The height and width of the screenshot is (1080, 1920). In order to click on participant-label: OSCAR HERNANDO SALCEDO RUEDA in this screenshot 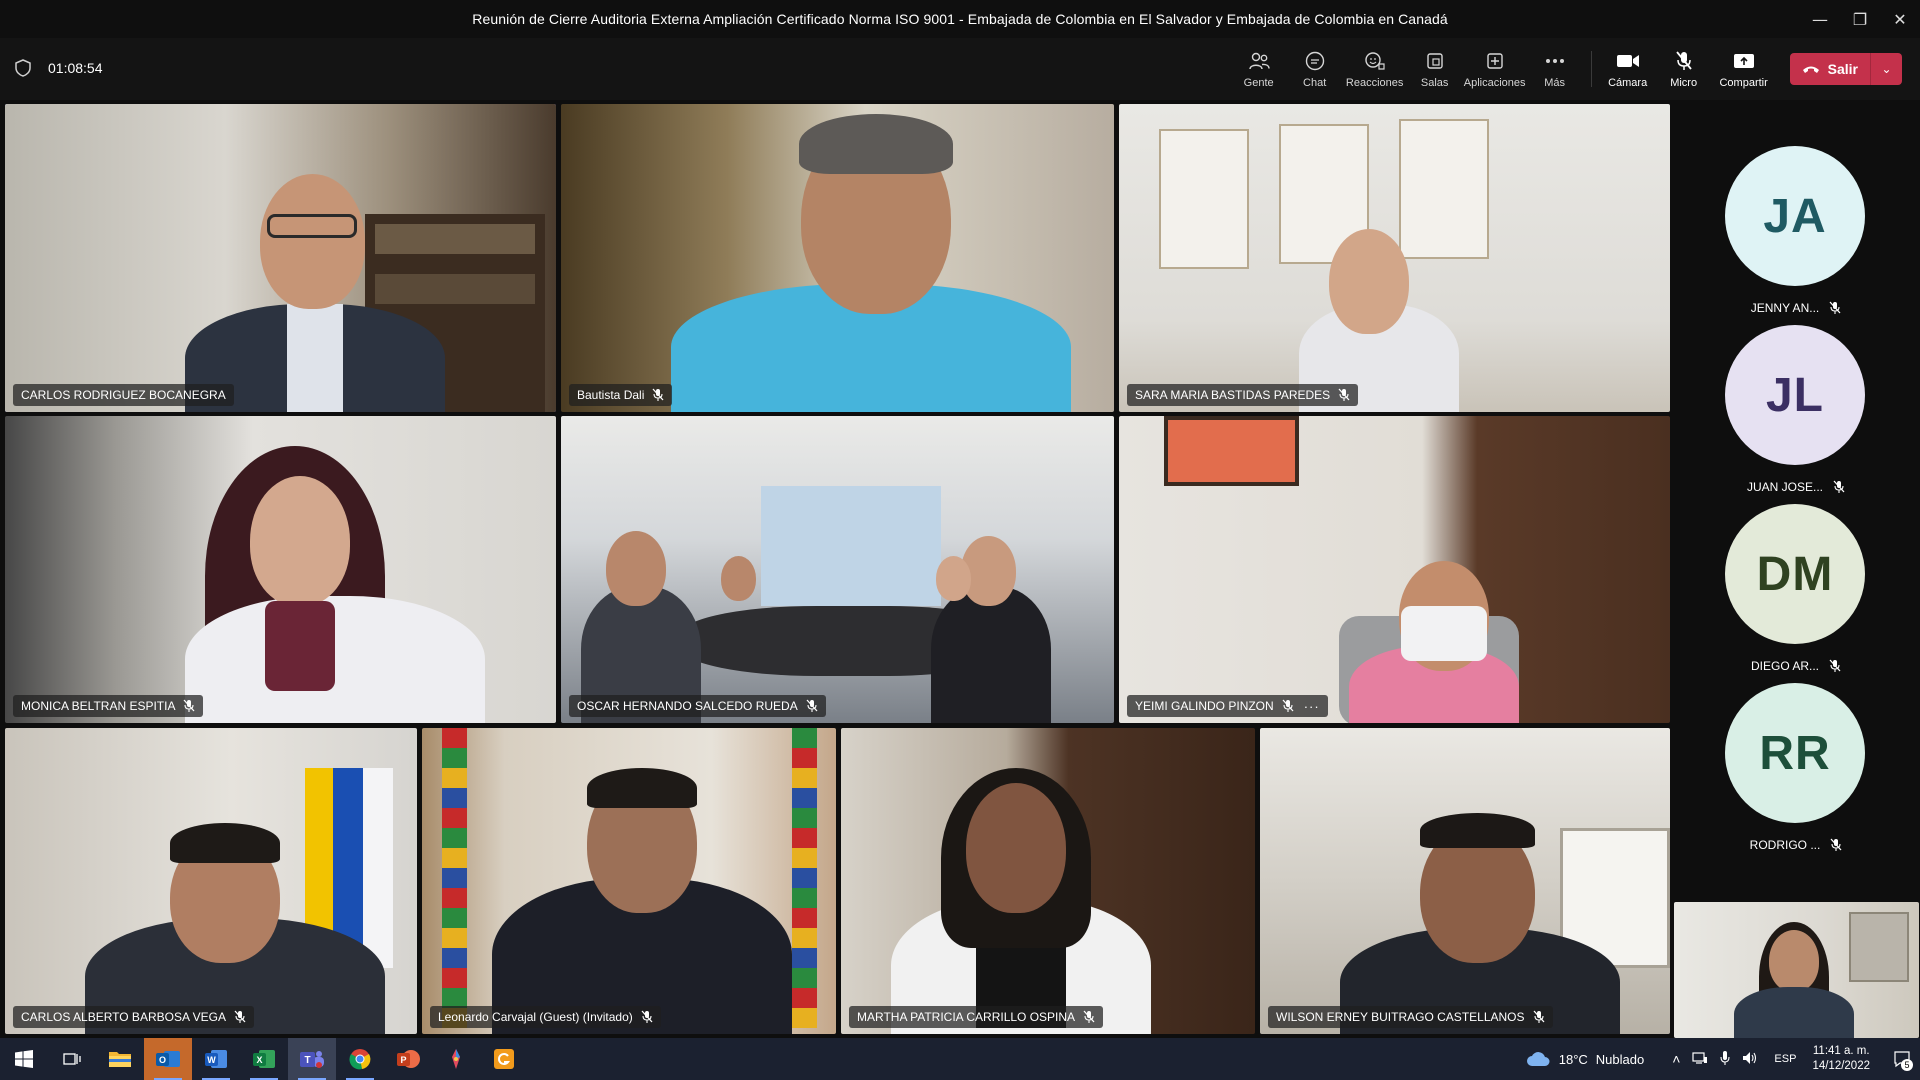, I will do `click(697, 706)`.